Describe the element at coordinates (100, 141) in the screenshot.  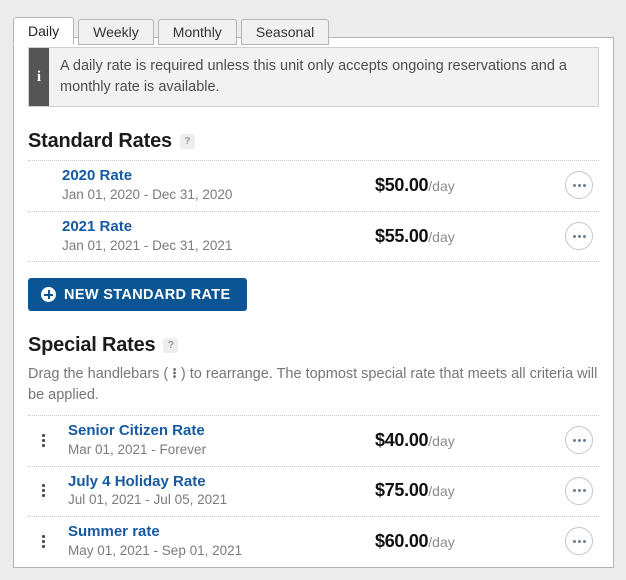
I see `standard-rates-title: Standard Rates` at that location.